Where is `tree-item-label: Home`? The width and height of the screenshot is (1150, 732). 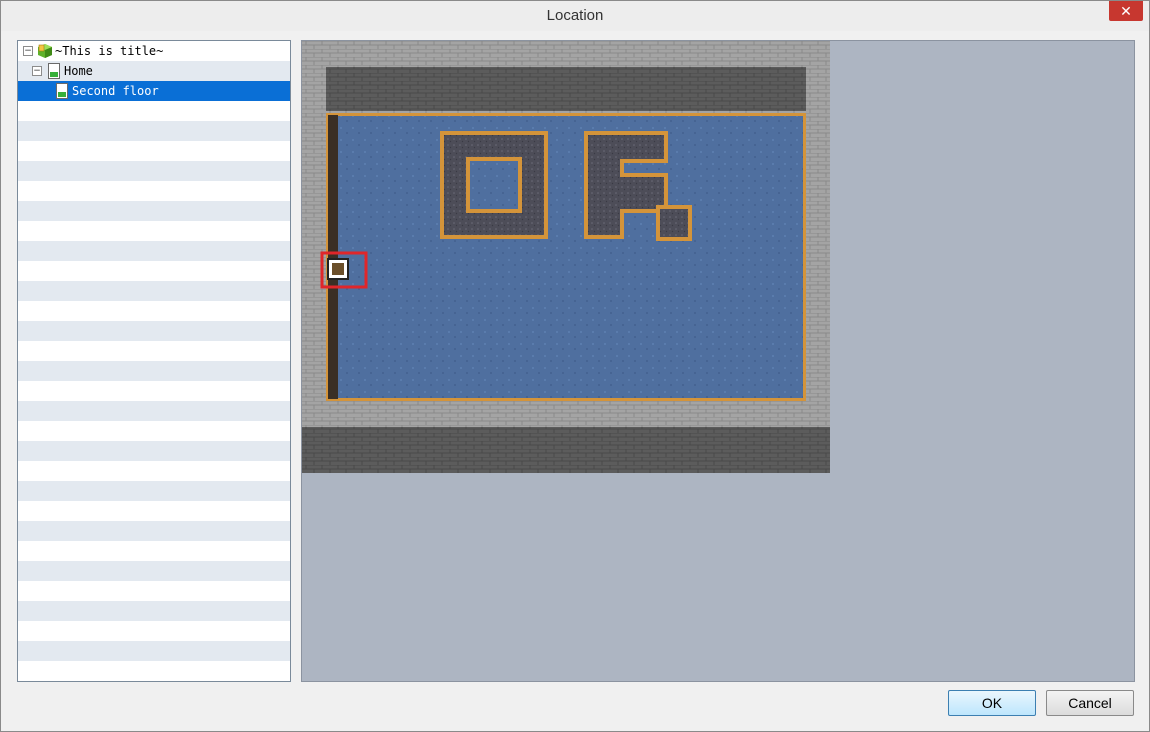 tree-item-label: Home is located at coordinates (78, 71).